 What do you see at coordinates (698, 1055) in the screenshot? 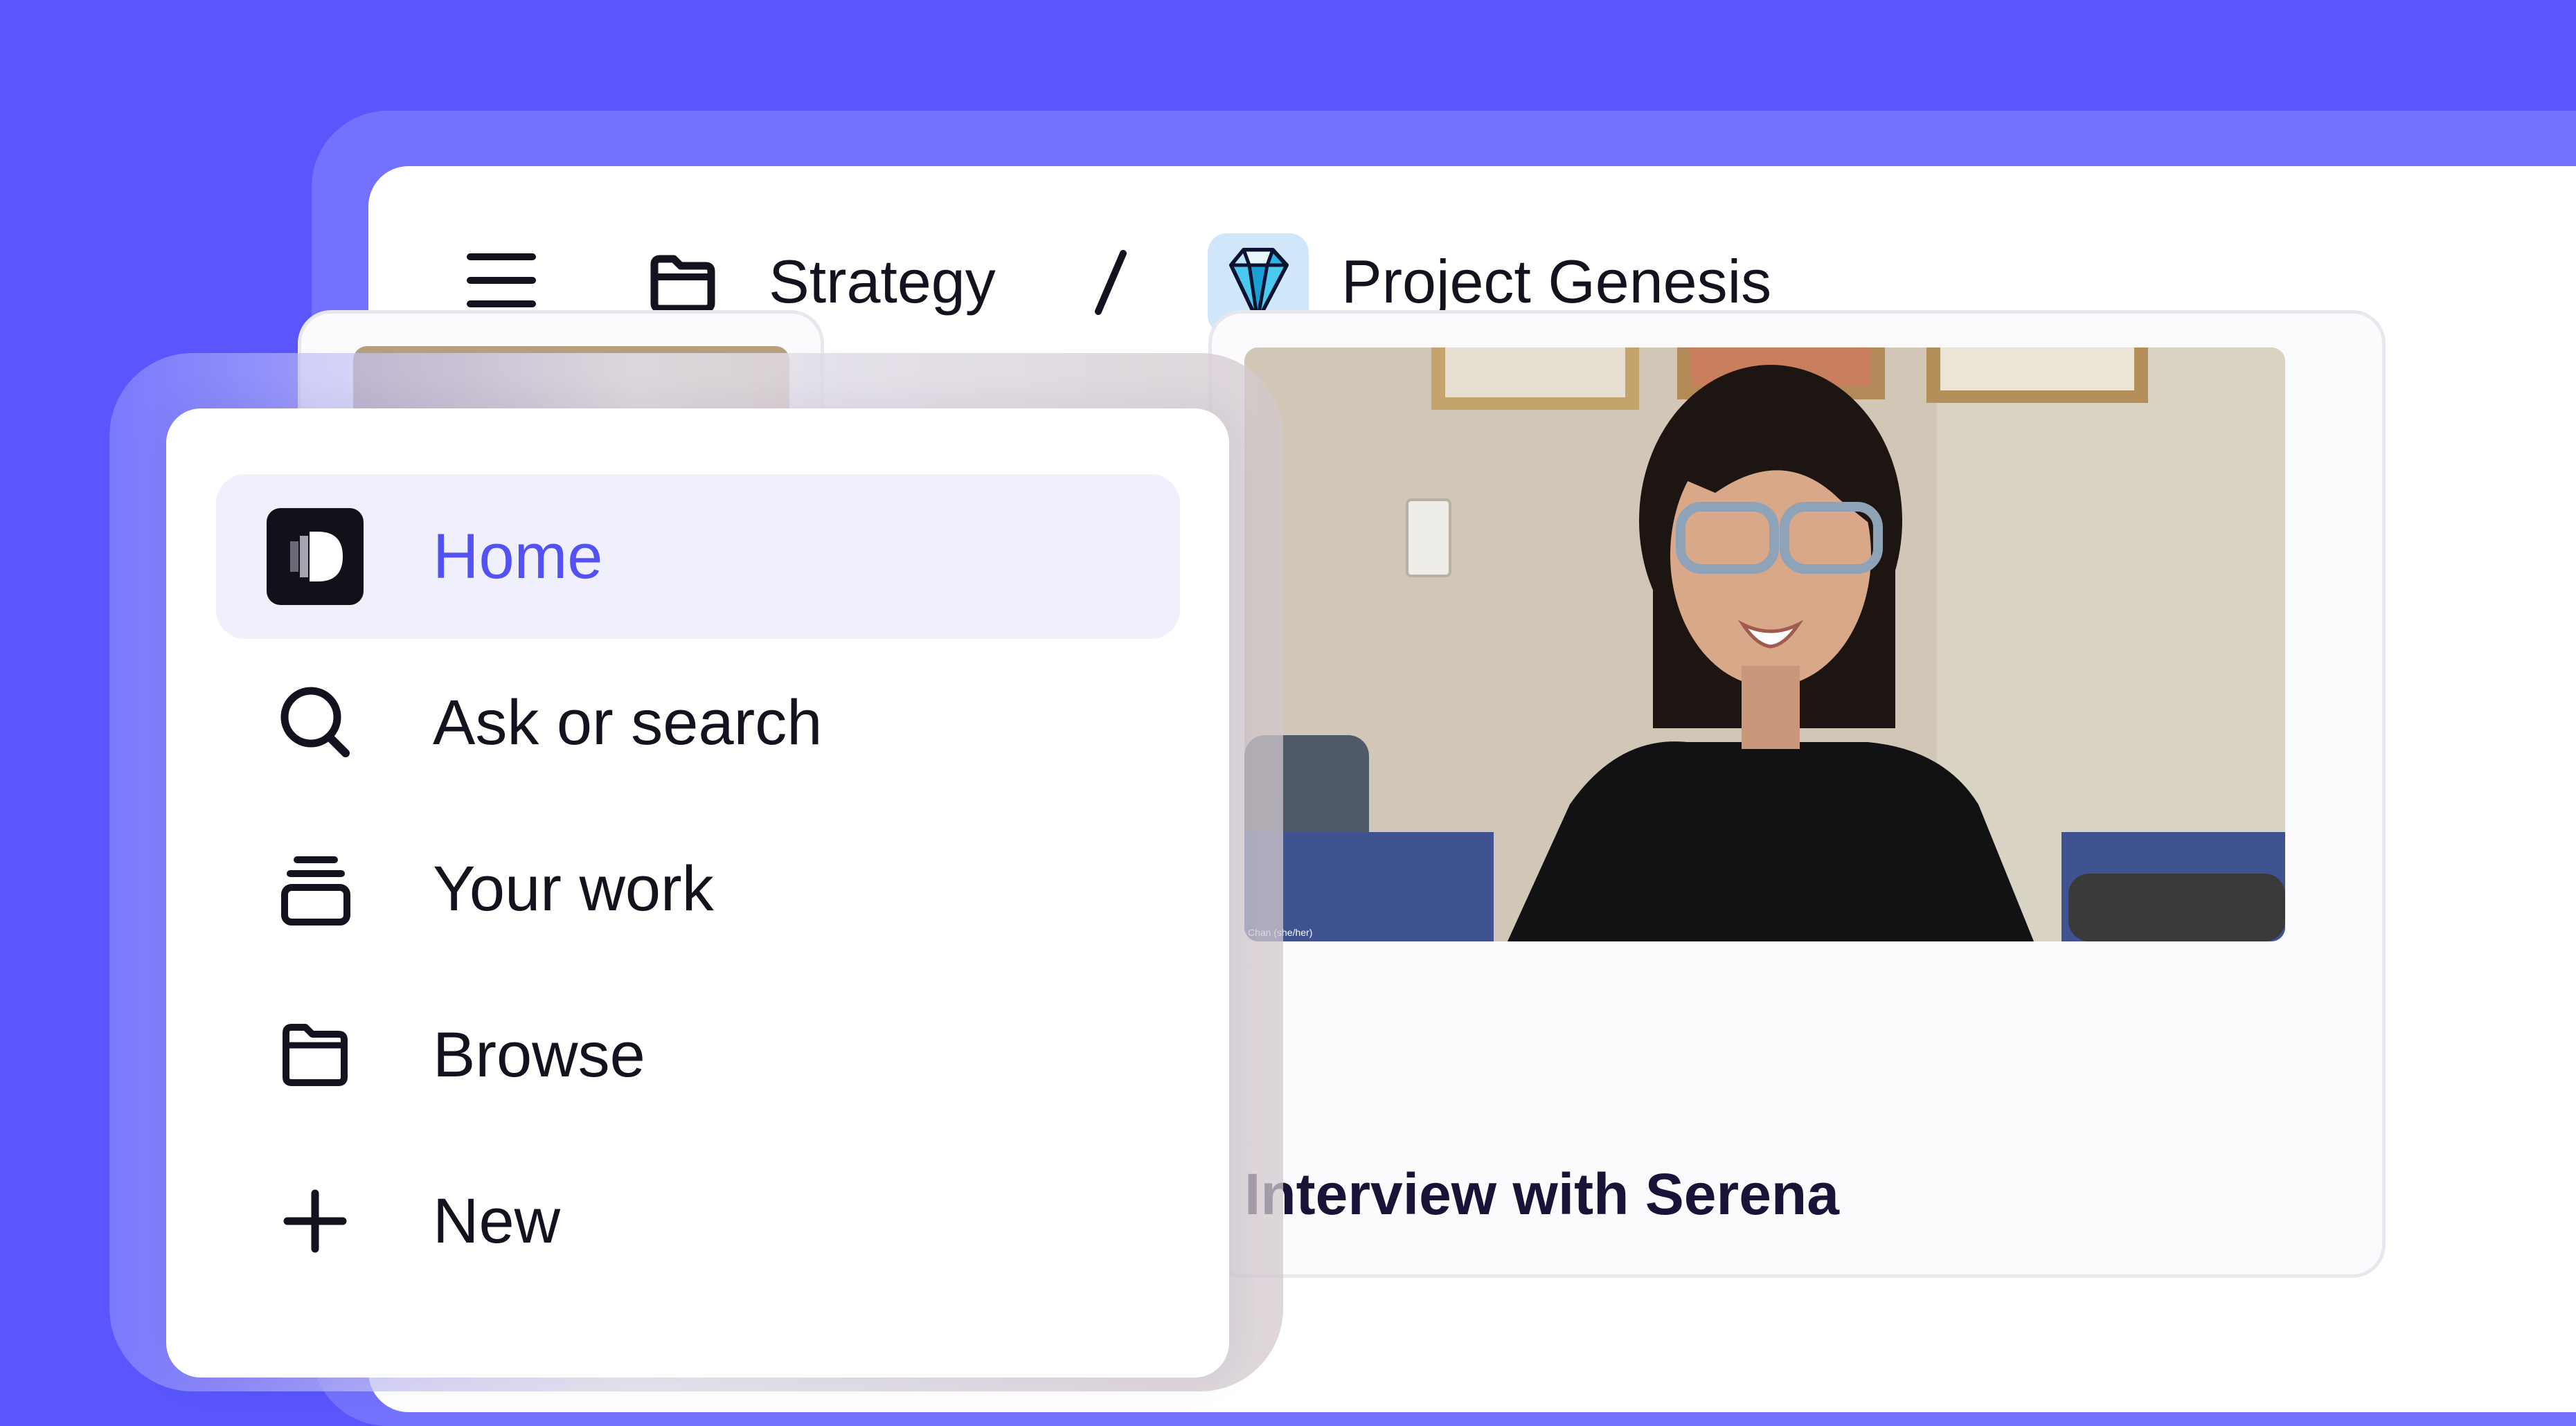
I see `nav-item-browse: Browse` at bounding box center [698, 1055].